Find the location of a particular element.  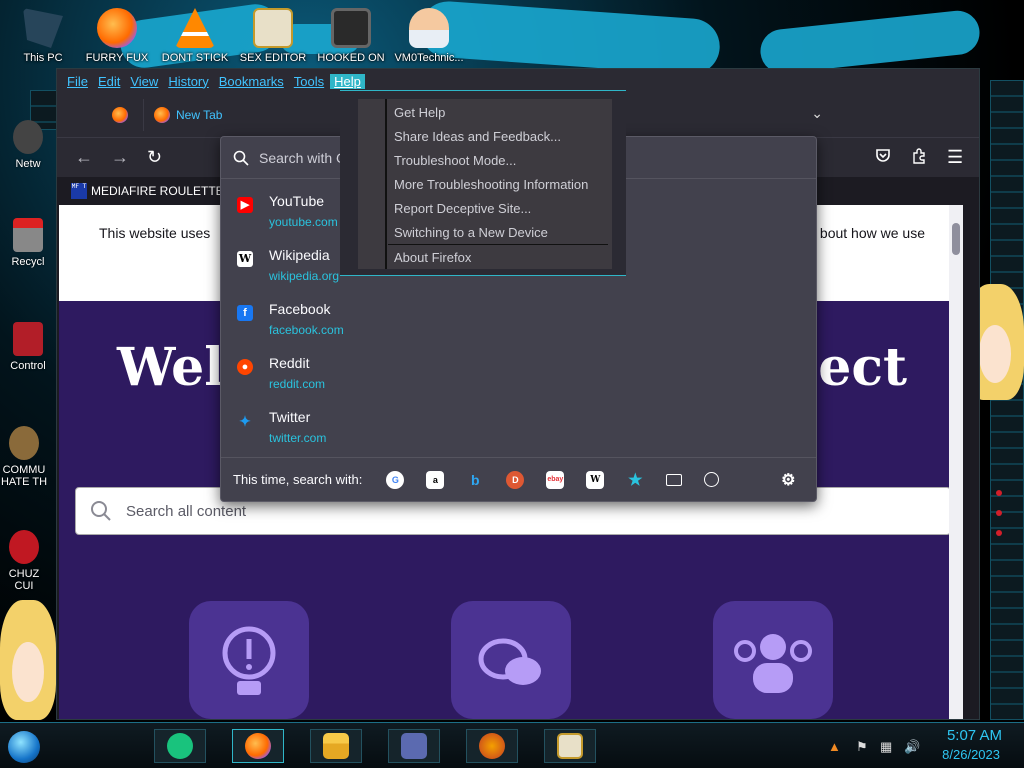

desktop-icon-label: COMMU HATE TH is located at coordinates (24, 476).